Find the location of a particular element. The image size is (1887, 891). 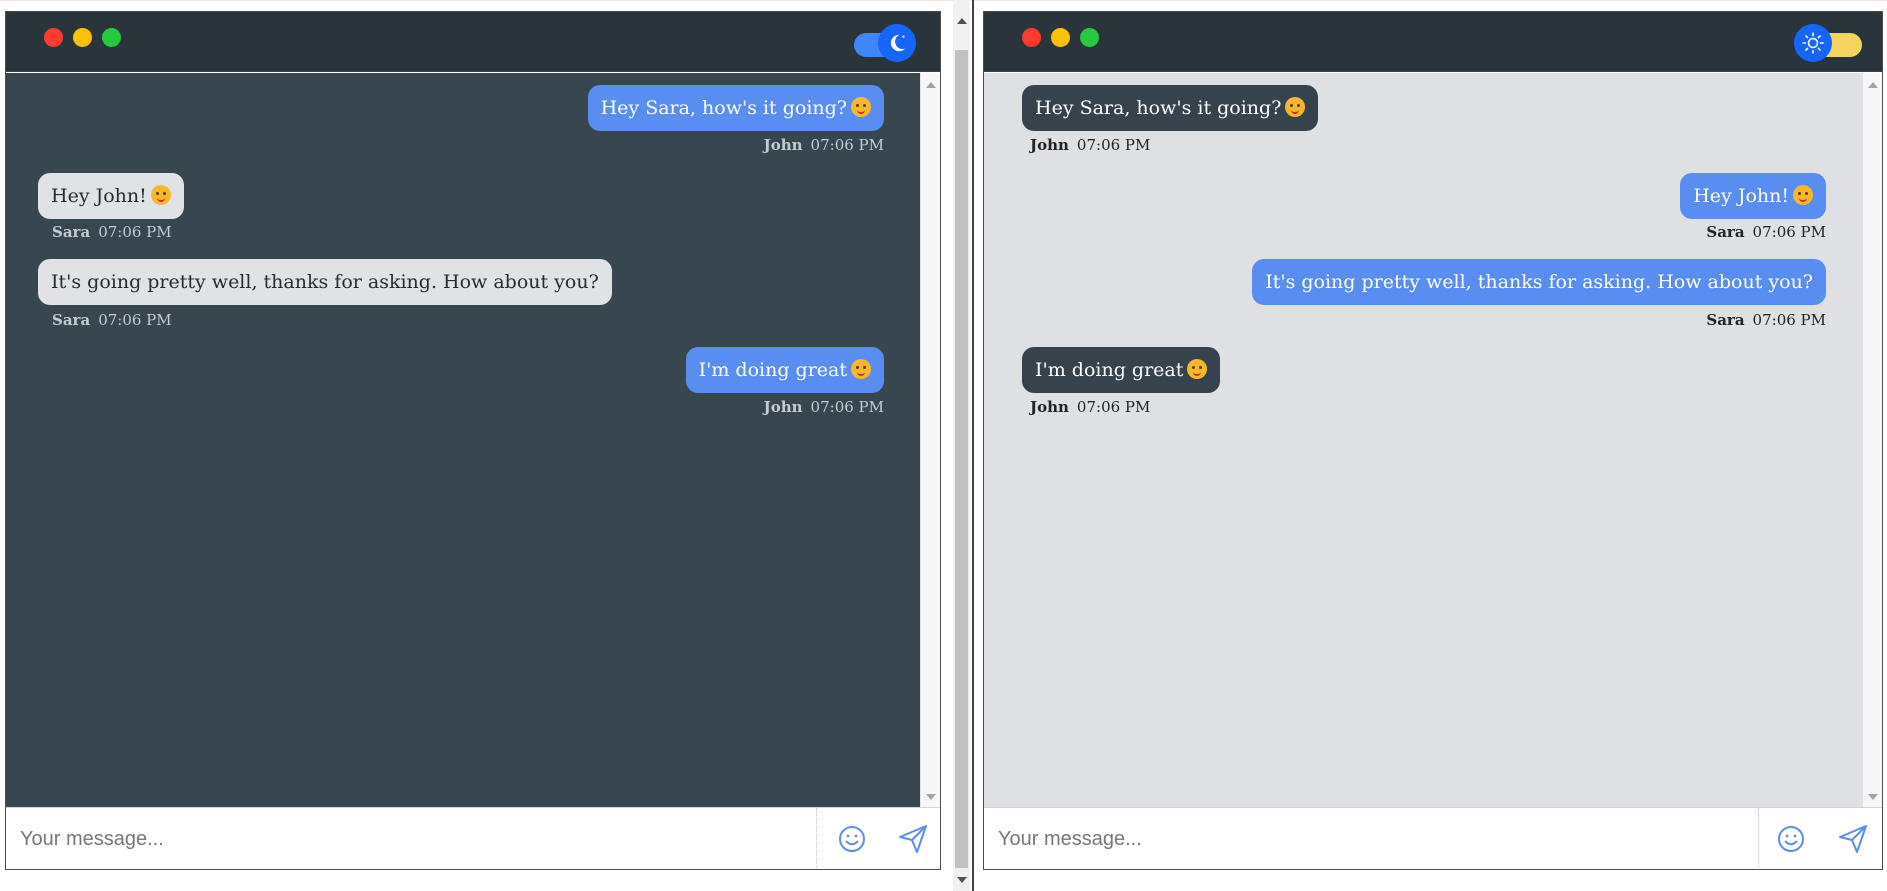

page-scrollbar-thumb is located at coordinates (961, 459).